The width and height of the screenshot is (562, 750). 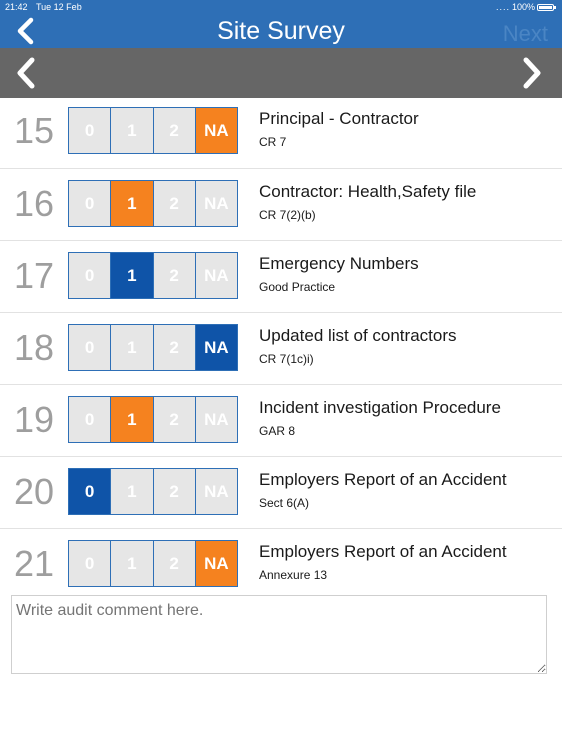 I want to click on battery-icon, so click(x=546, y=7).